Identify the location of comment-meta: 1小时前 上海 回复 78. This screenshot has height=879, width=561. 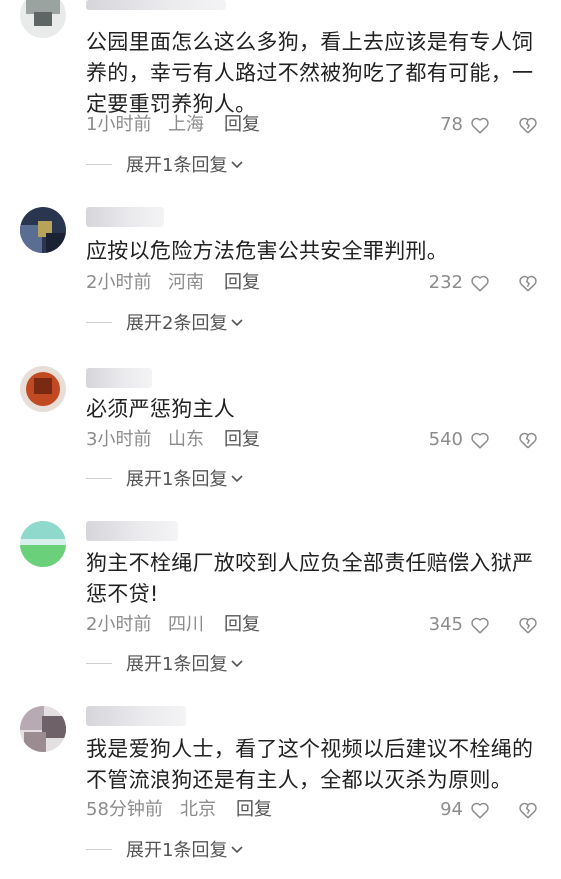
(312, 125).